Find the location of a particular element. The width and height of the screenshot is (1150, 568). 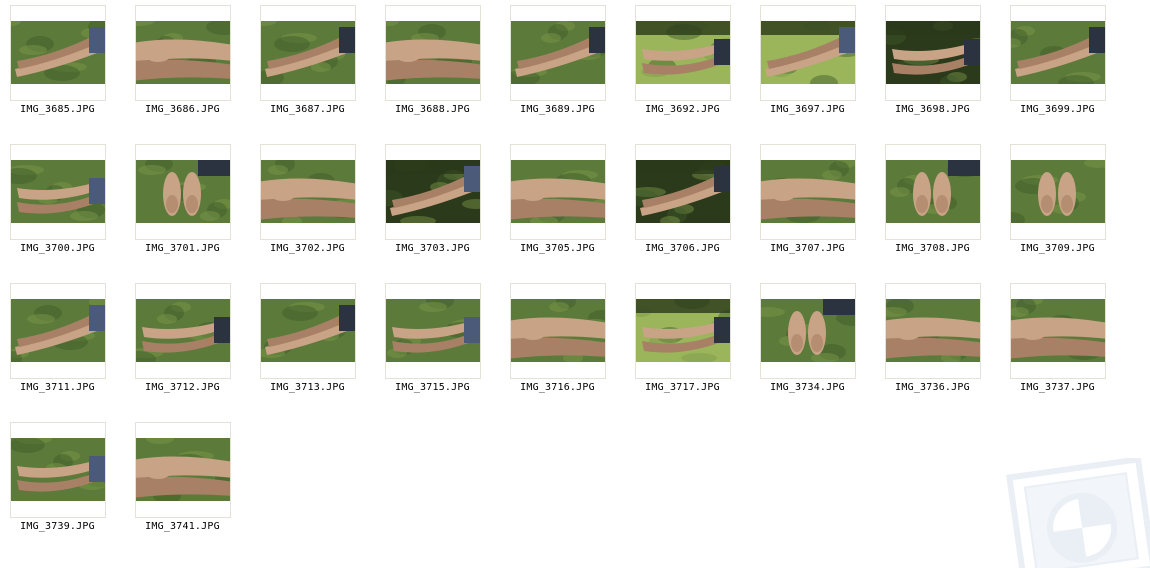

file-item: IMG_3701.JPG is located at coordinates (187, 204).